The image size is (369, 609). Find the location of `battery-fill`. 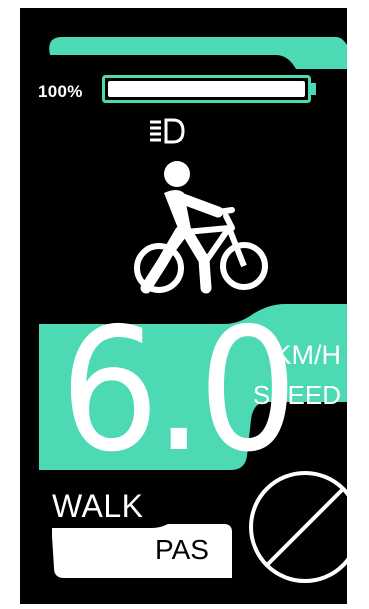

battery-fill is located at coordinates (206, 89).